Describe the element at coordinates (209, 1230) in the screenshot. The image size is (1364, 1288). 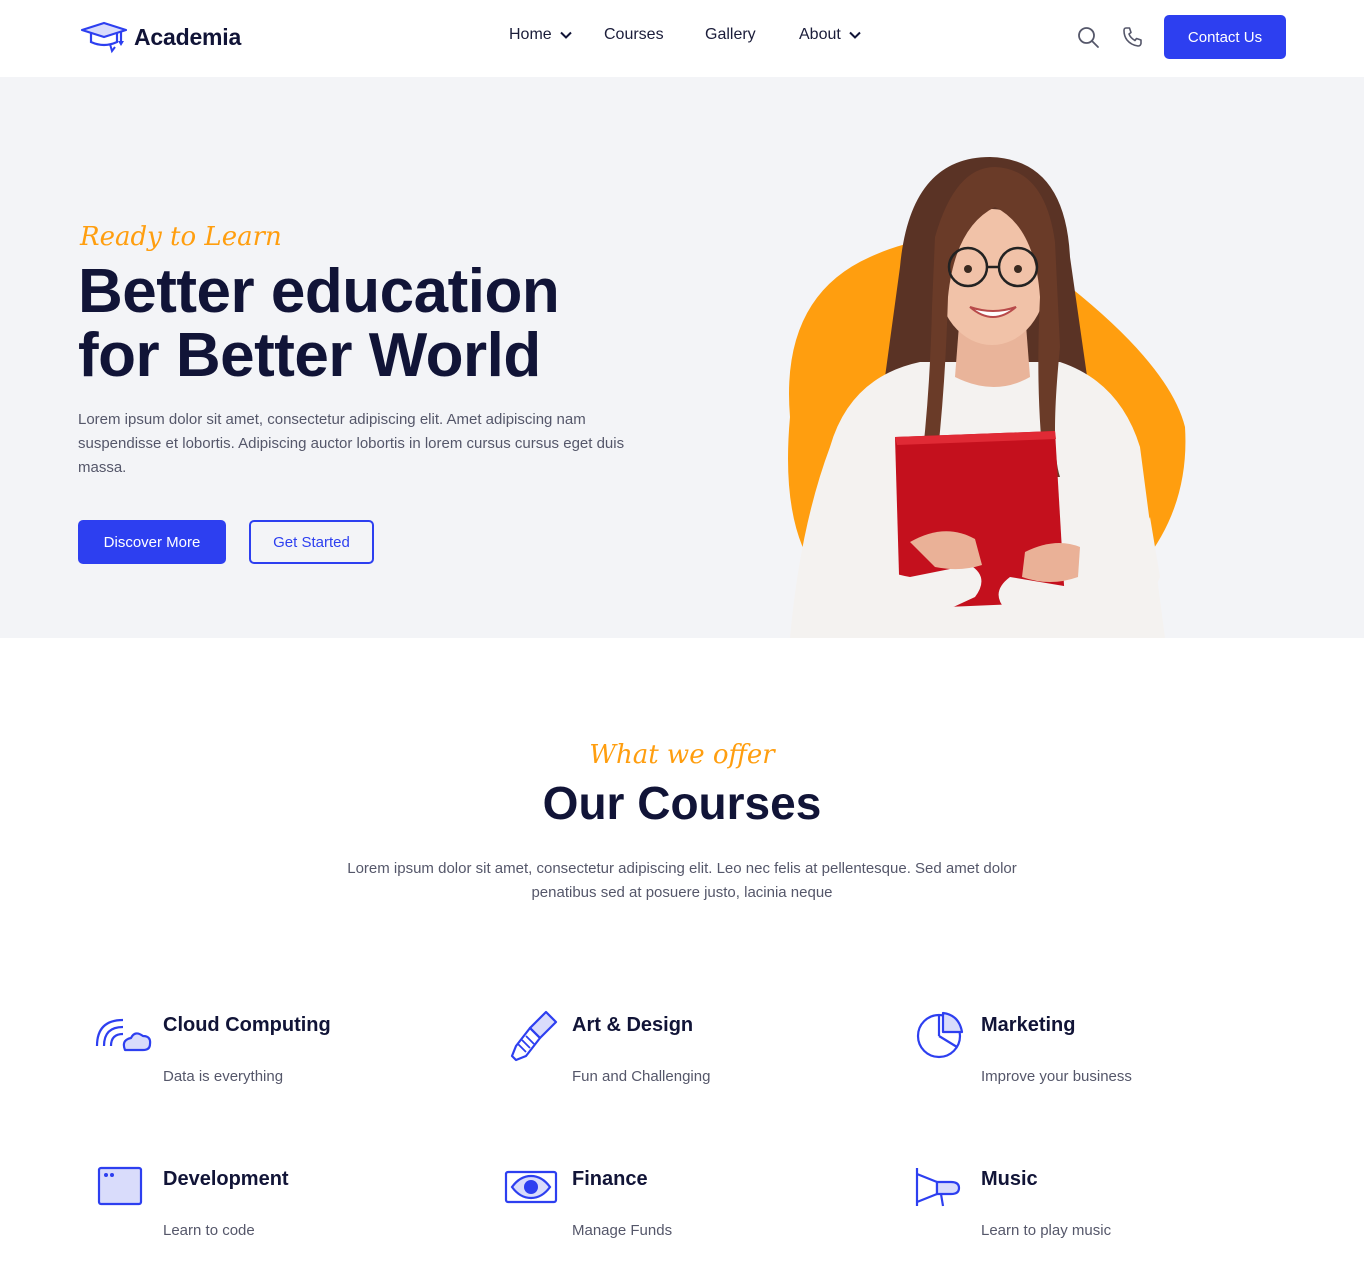
I see `course-subtitle: Learn to code` at that location.